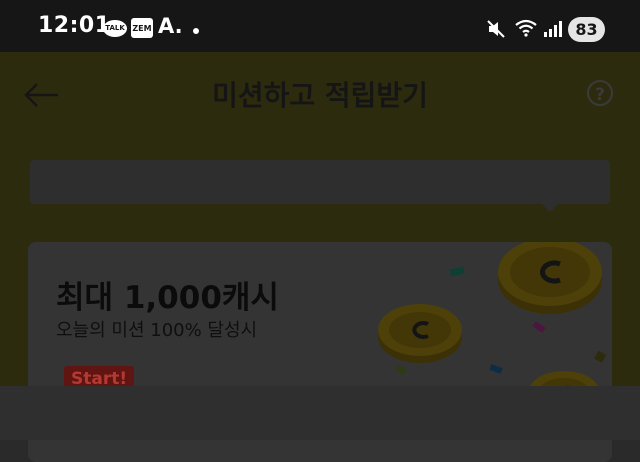 This screenshot has height=462, width=640. What do you see at coordinates (320, 95) in the screenshot?
I see `page-title: 미션하고 적립받기` at bounding box center [320, 95].